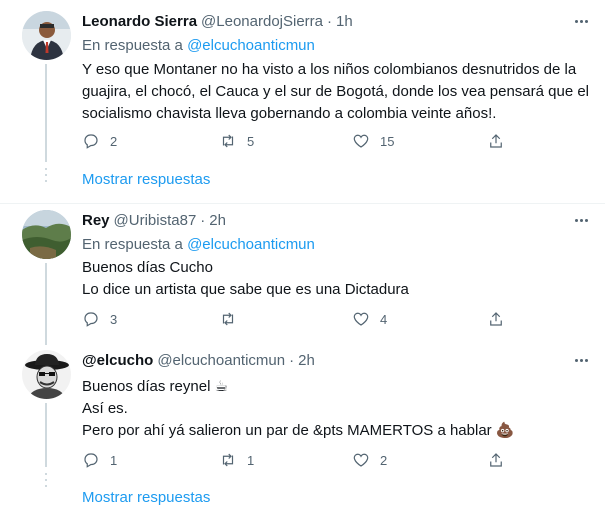 The height and width of the screenshot is (511, 605). I want to click on reply-button: 2, so click(99, 141).